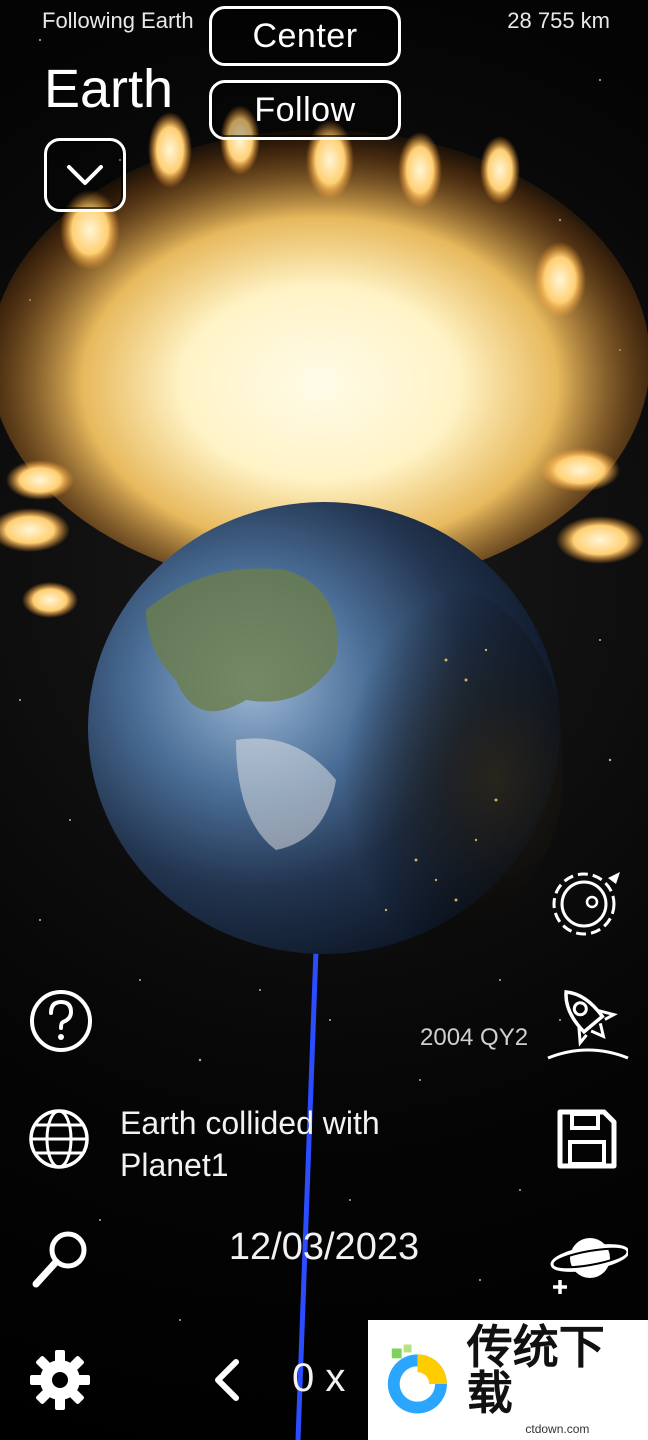 Image resolution: width=648 pixels, height=1440 pixels. I want to click on slower-chevron-left-icon, so click(226, 1380).